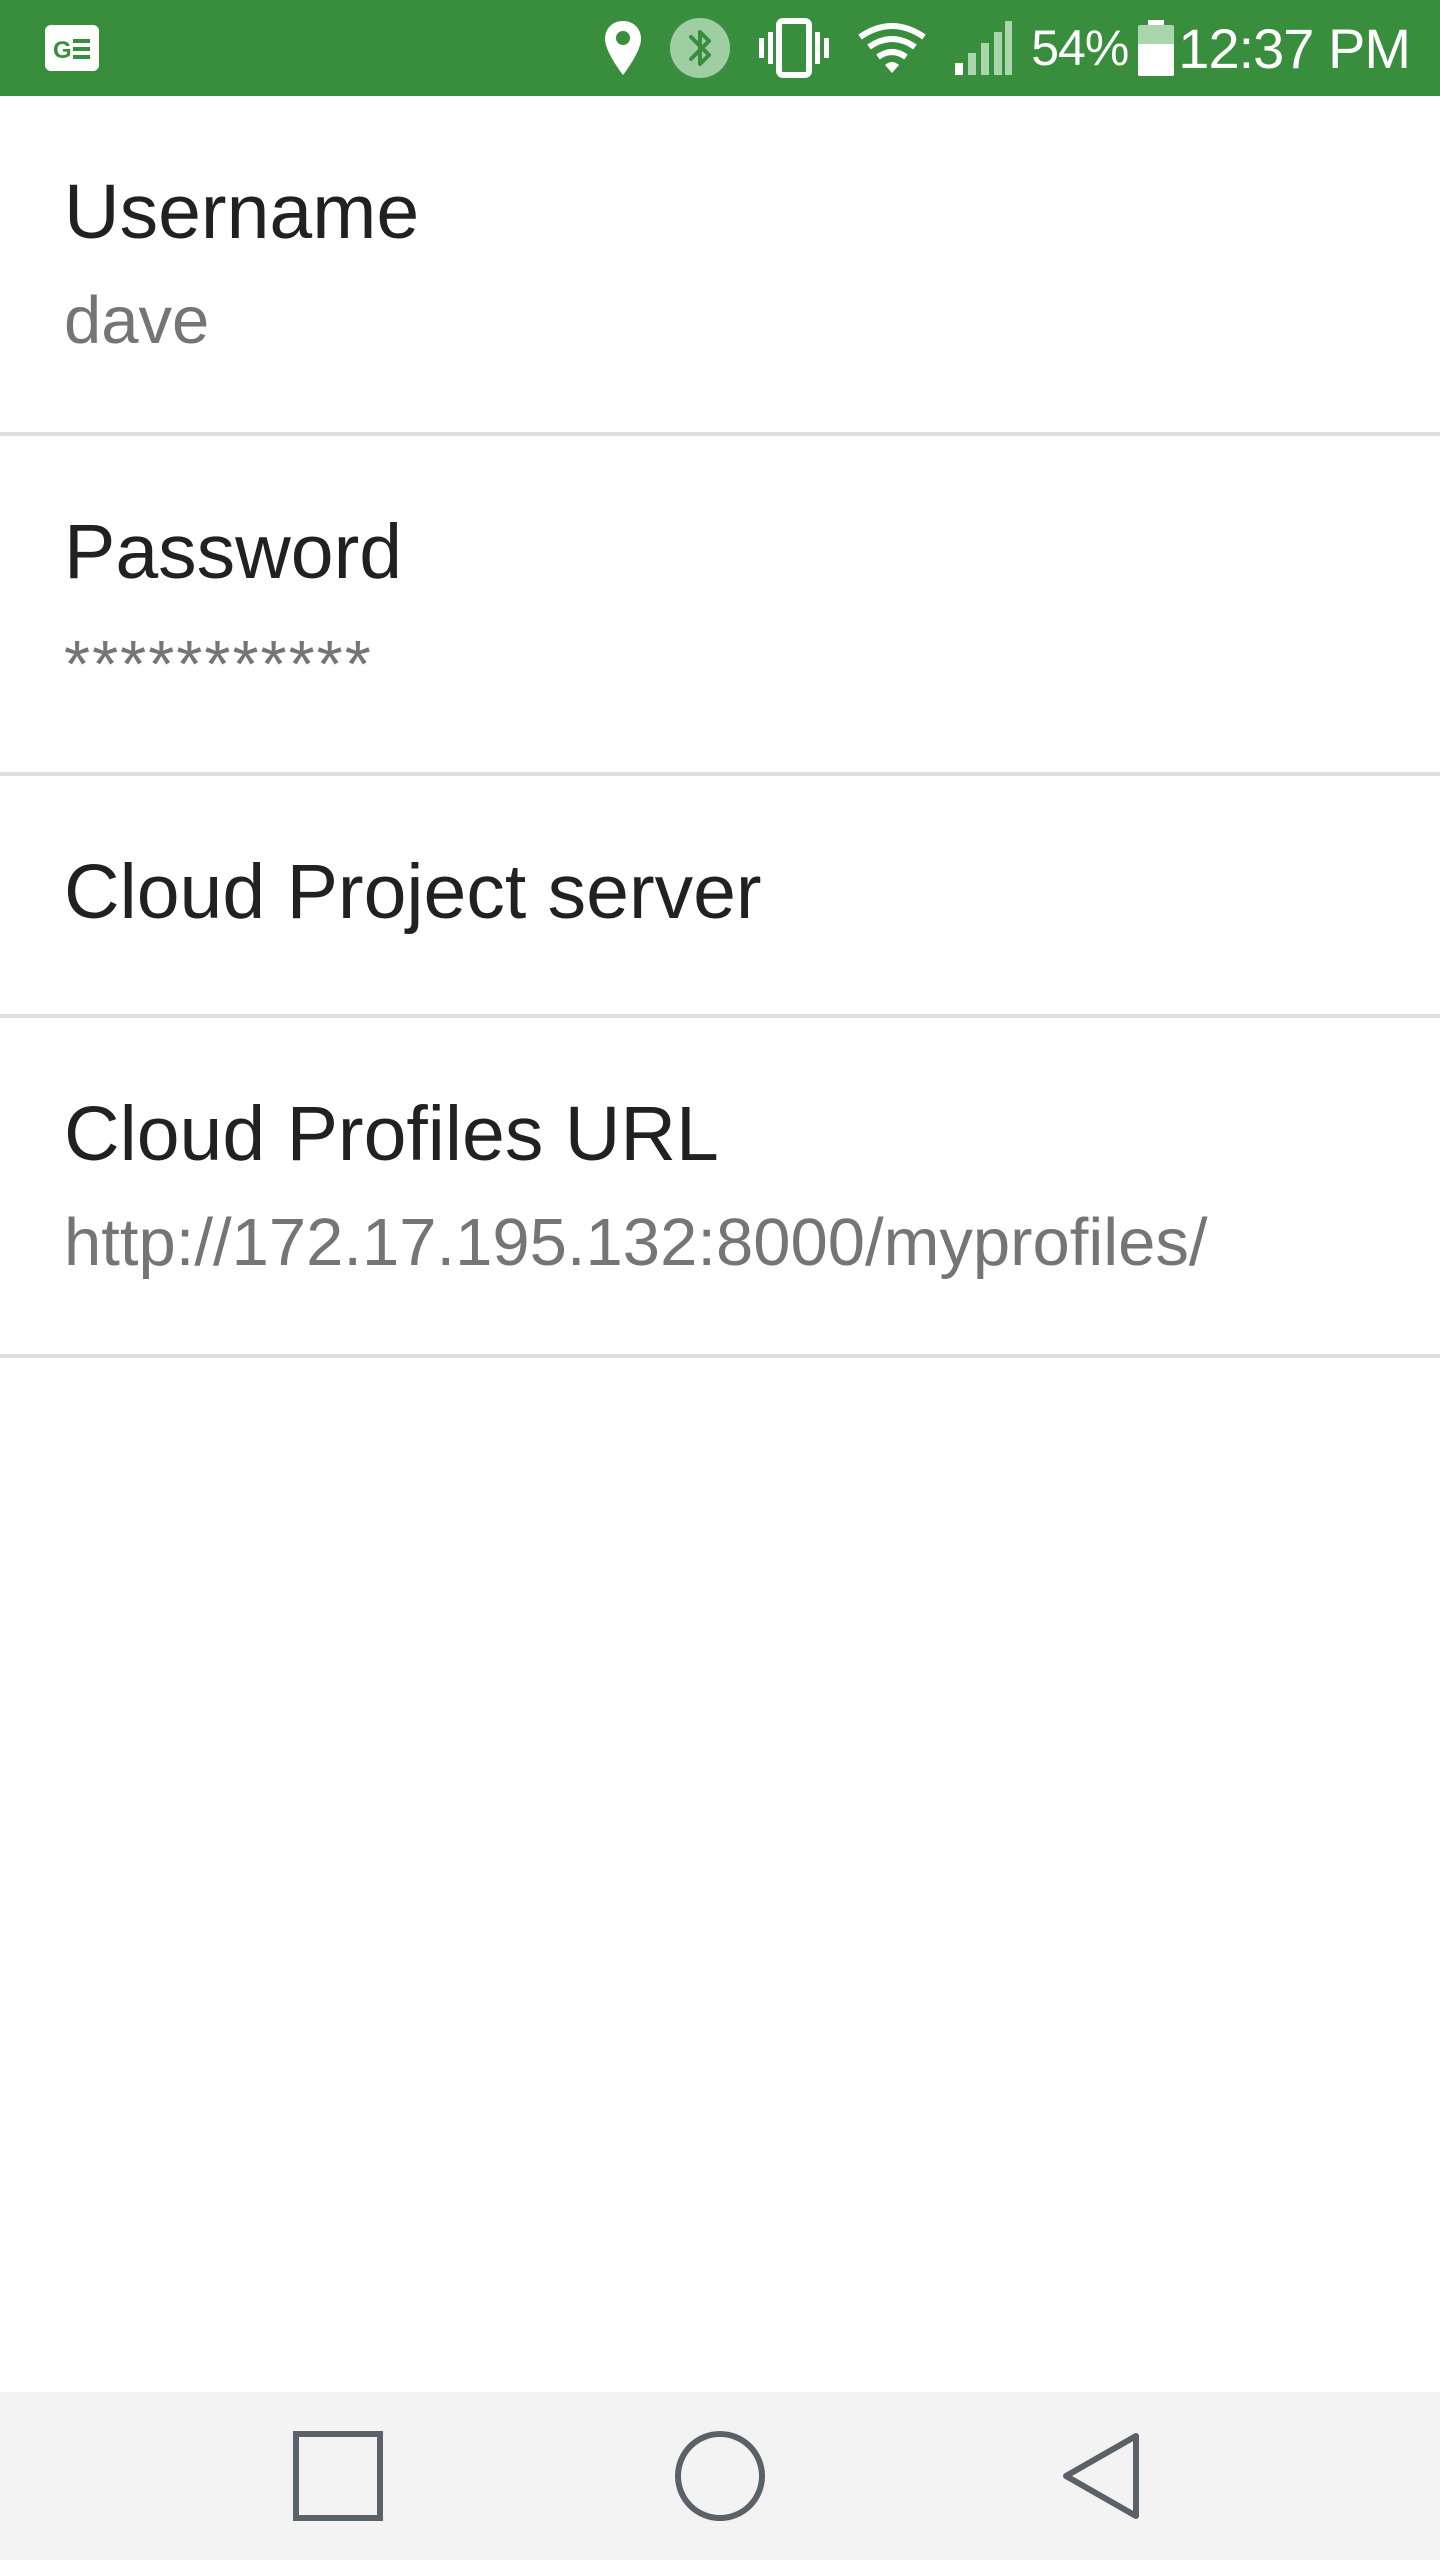  What do you see at coordinates (720, 266) in the screenshot?
I see `pref-username: Username dave` at bounding box center [720, 266].